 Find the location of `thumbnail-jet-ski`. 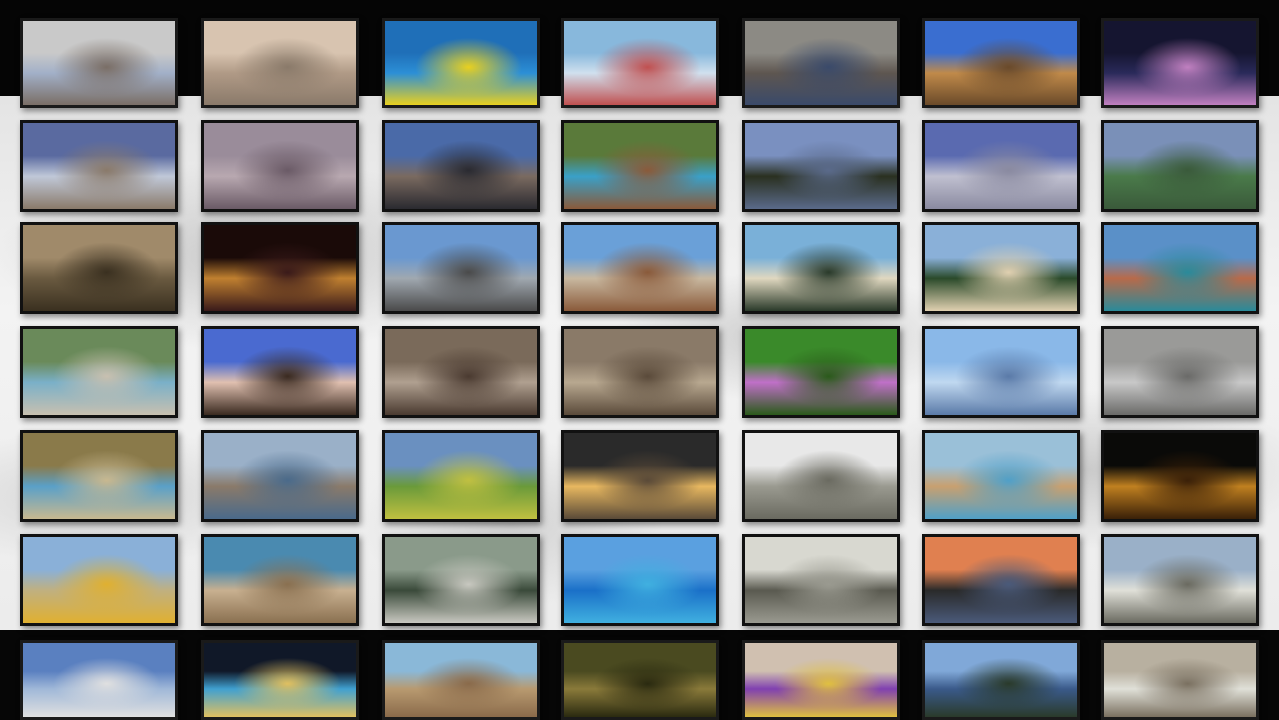

thumbnail-jet-ski is located at coordinates (461, 63).